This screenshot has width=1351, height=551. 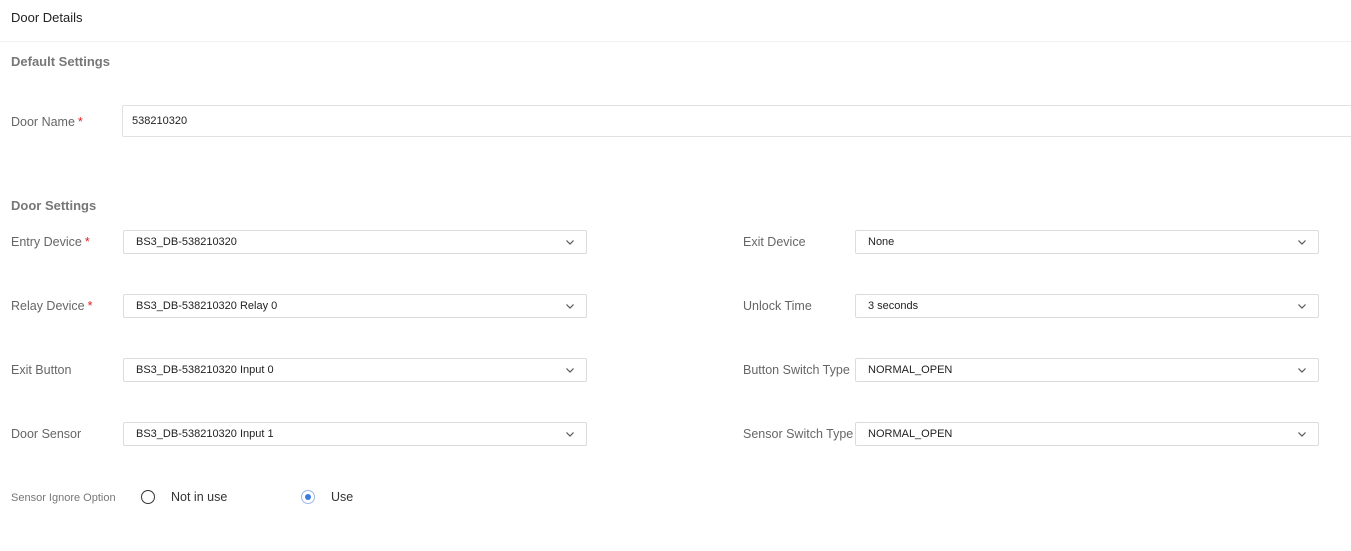 I want to click on door-sensor-select: BS3_DB-538210320 Input 1, so click(x=355, y=434).